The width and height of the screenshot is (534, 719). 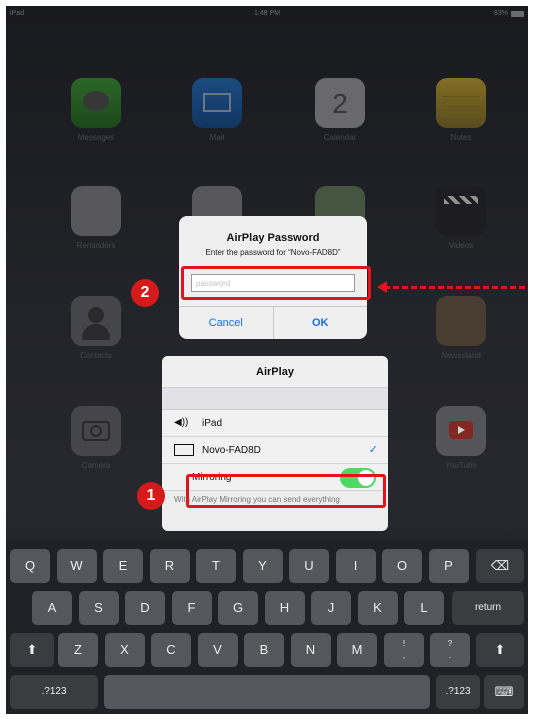 I want to click on return-key: return, so click(x=488, y=608).